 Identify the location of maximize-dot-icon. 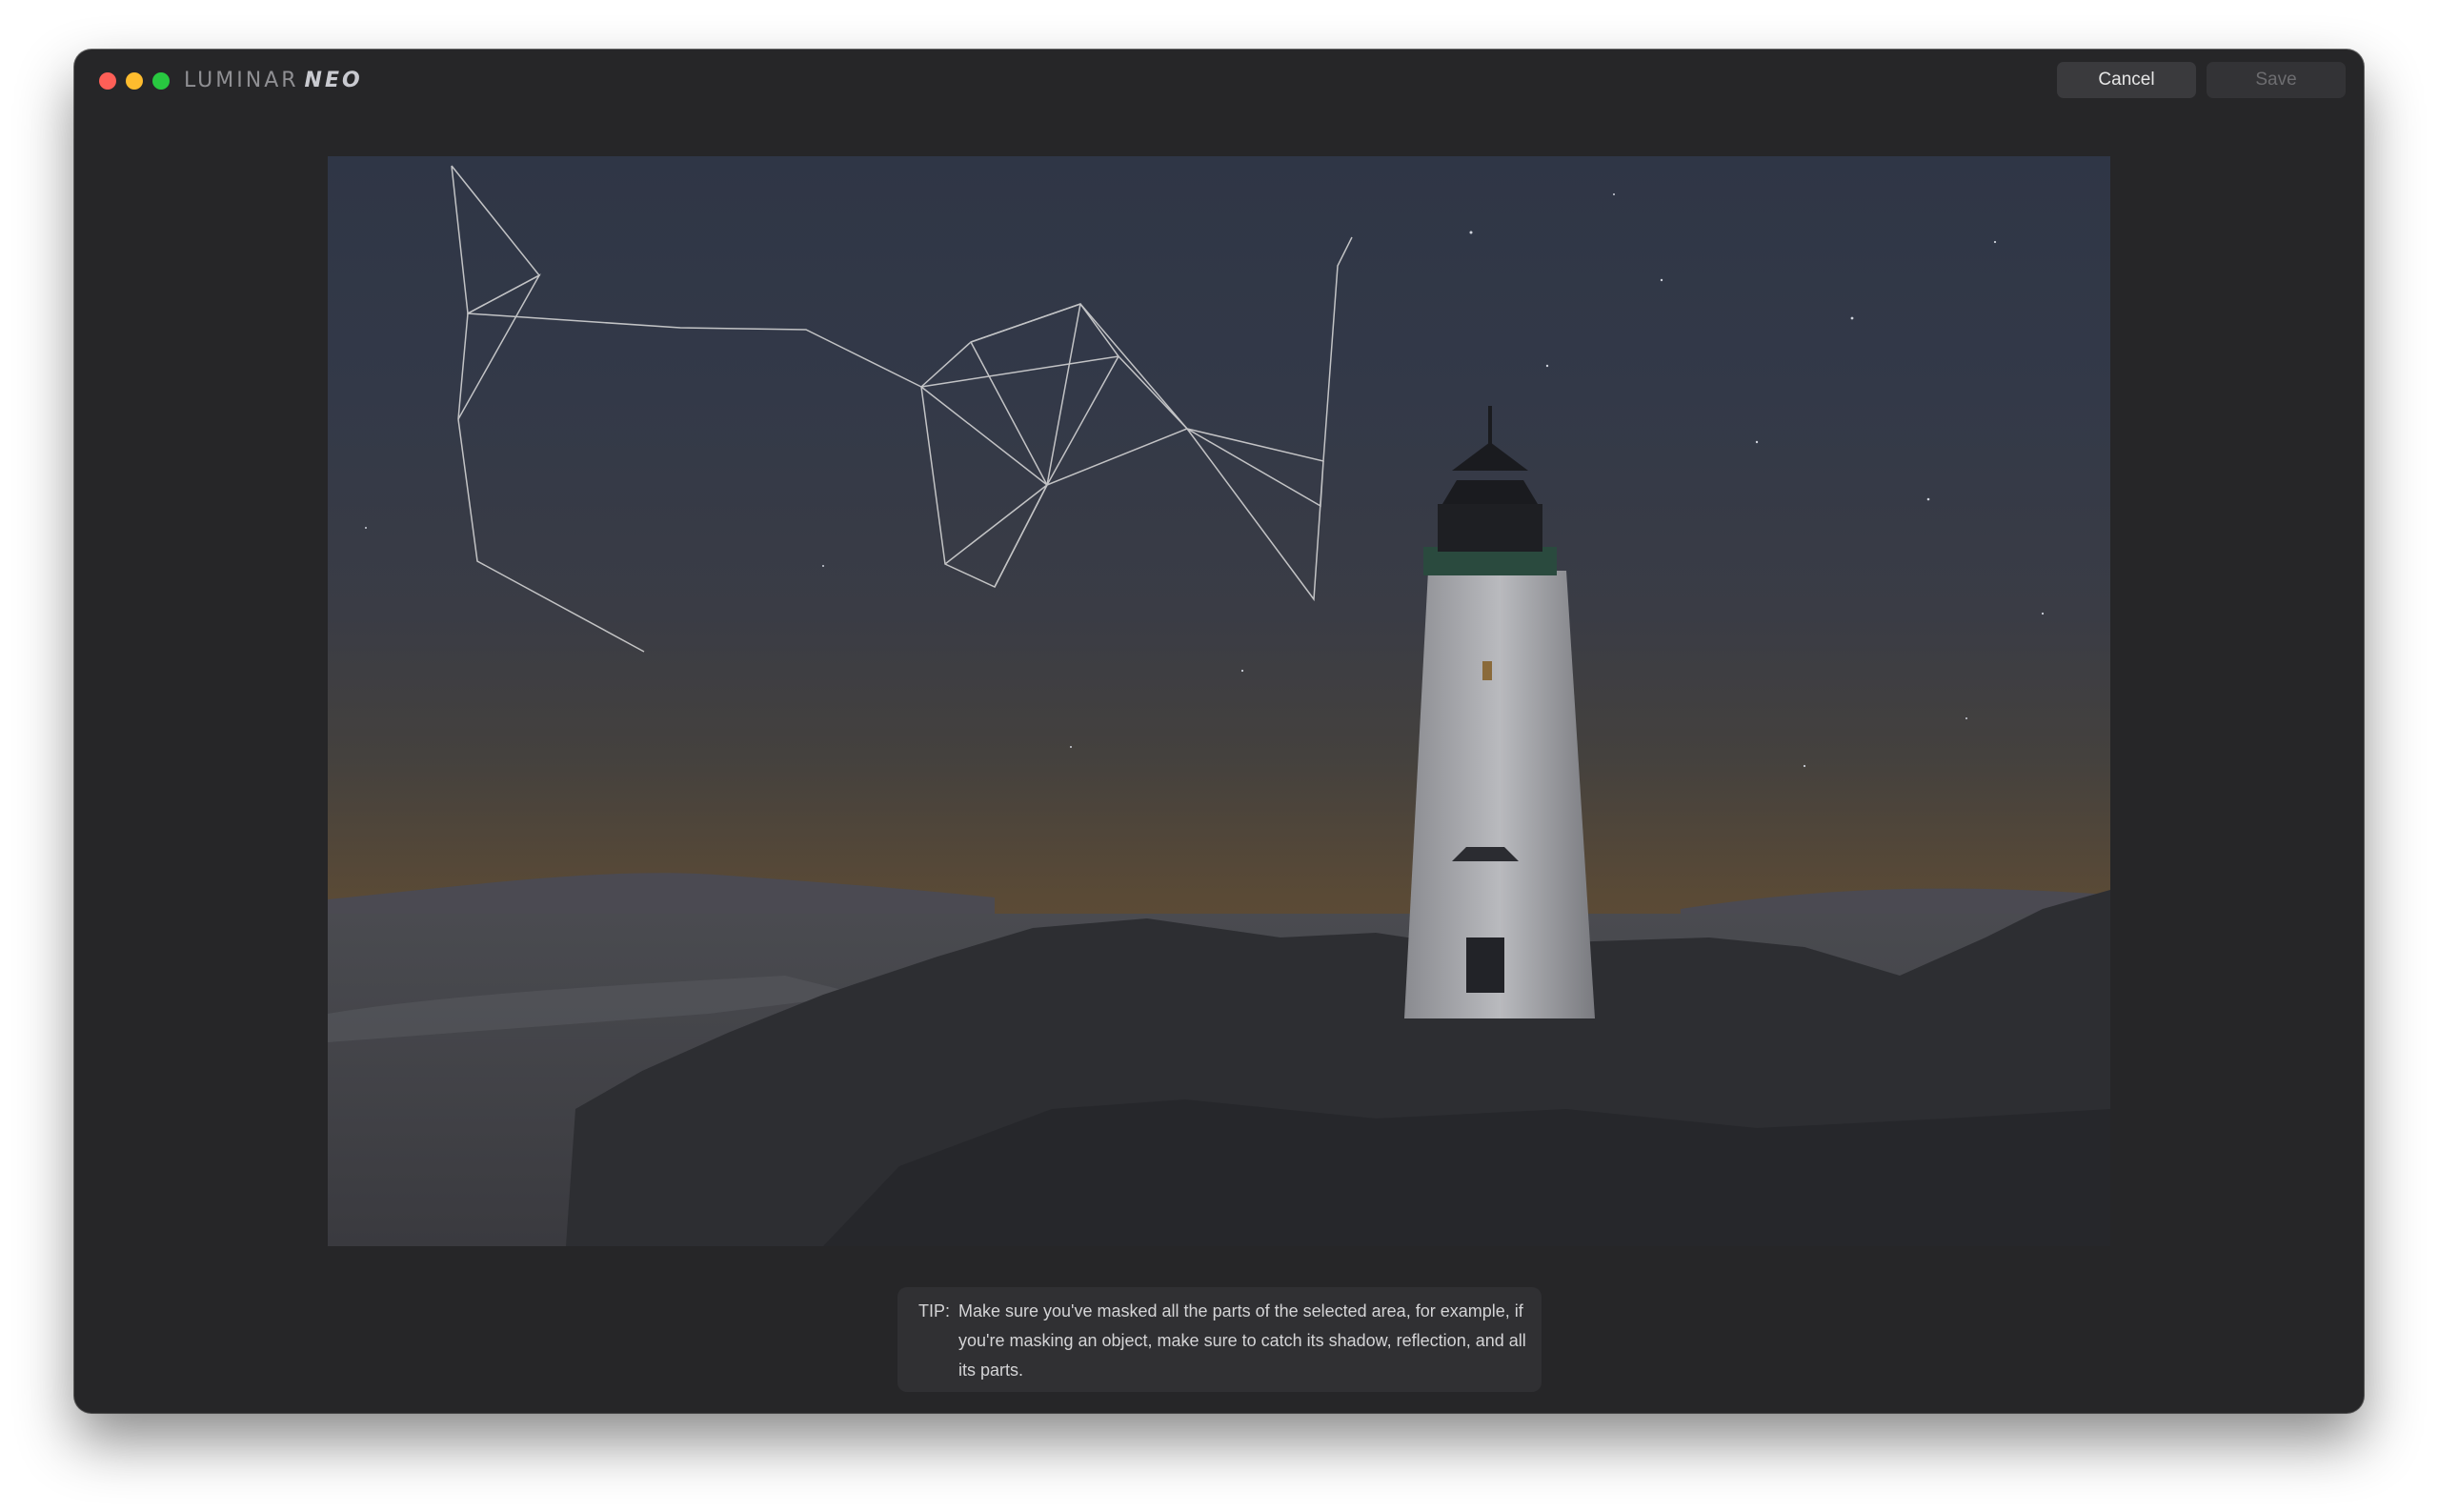
(161, 81).